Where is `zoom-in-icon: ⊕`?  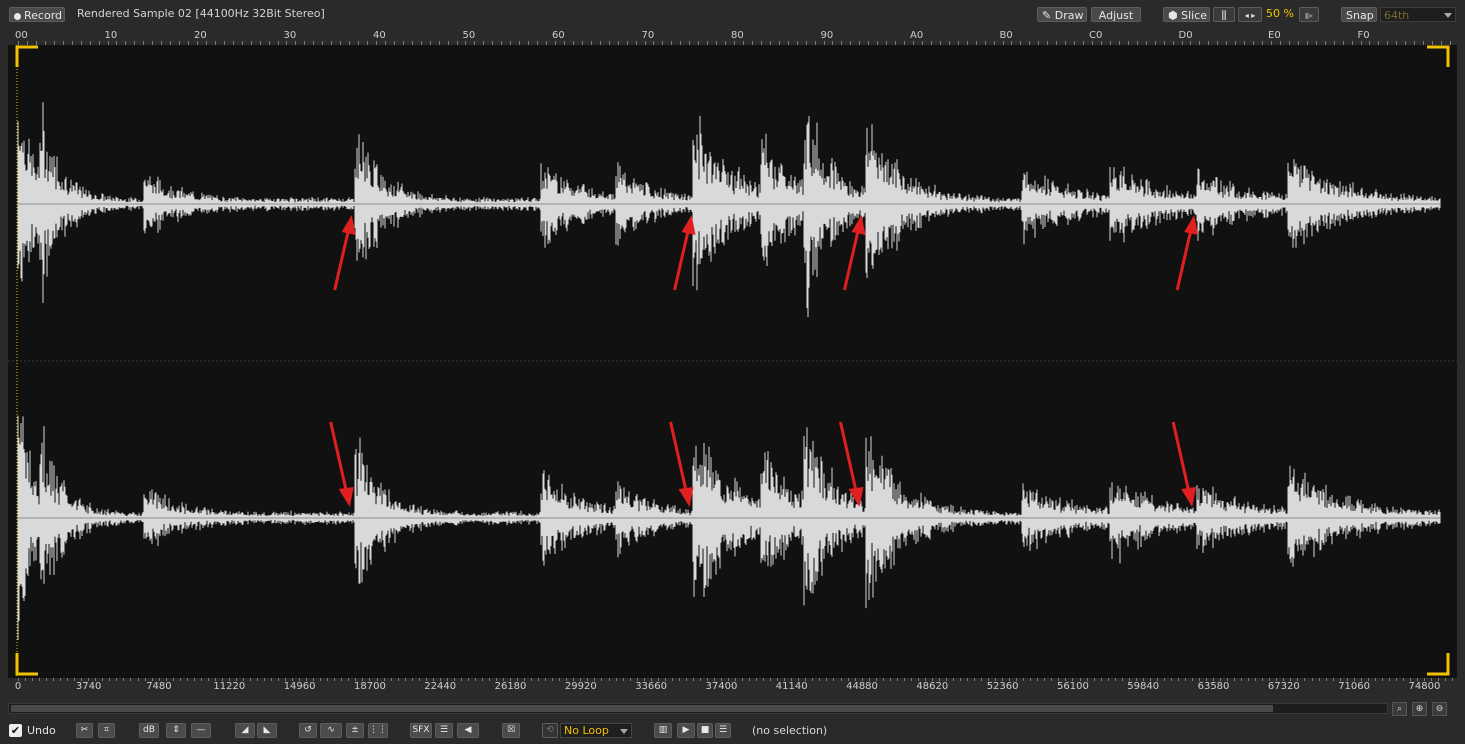 zoom-in-icon: ⊕ is located at coordinates (1419, 709).